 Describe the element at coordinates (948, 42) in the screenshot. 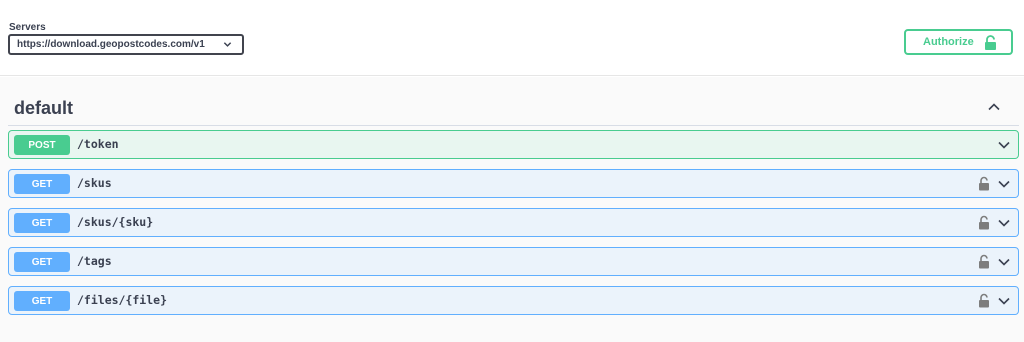

I see `authorize-label: Authorize` at that location.